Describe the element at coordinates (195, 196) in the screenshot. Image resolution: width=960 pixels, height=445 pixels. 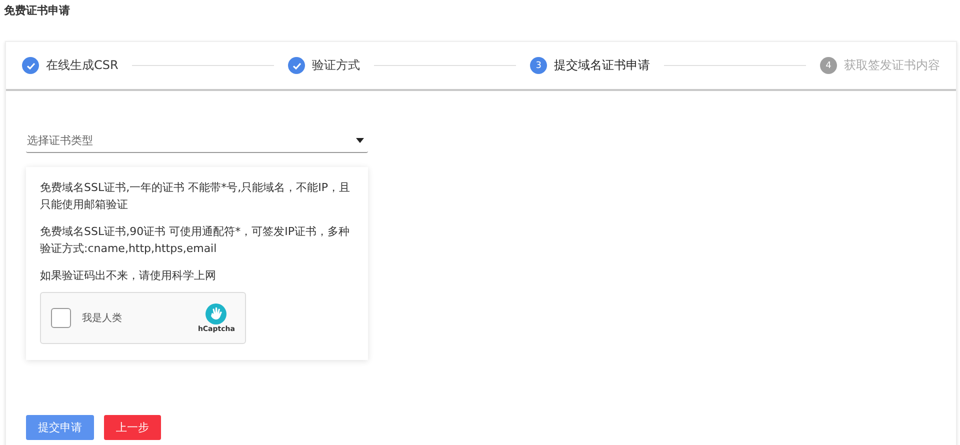
I see `note-text: 免费域名SSL证书,一年的证书 不能带*号,只能域名，不能IP，且只能使用邮箱验证` at that location.